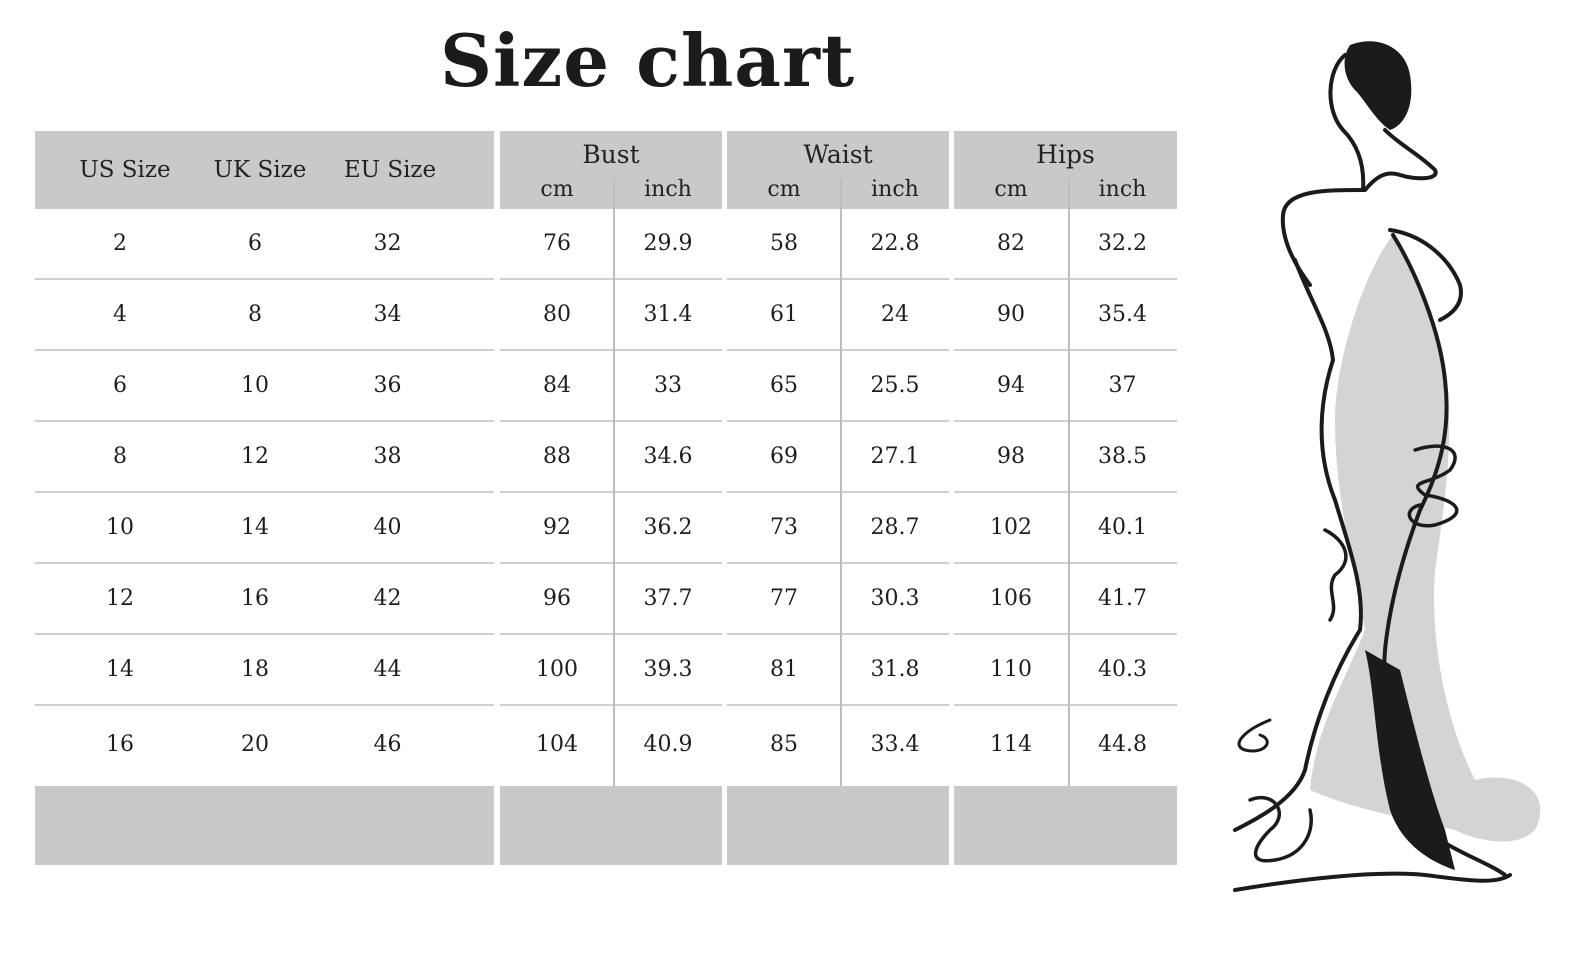 The height and width of the screenshot is (953, 1588). Describe the element at coordinates (557, 456) in the screenshot. I see `table-cell: 88` at that location.